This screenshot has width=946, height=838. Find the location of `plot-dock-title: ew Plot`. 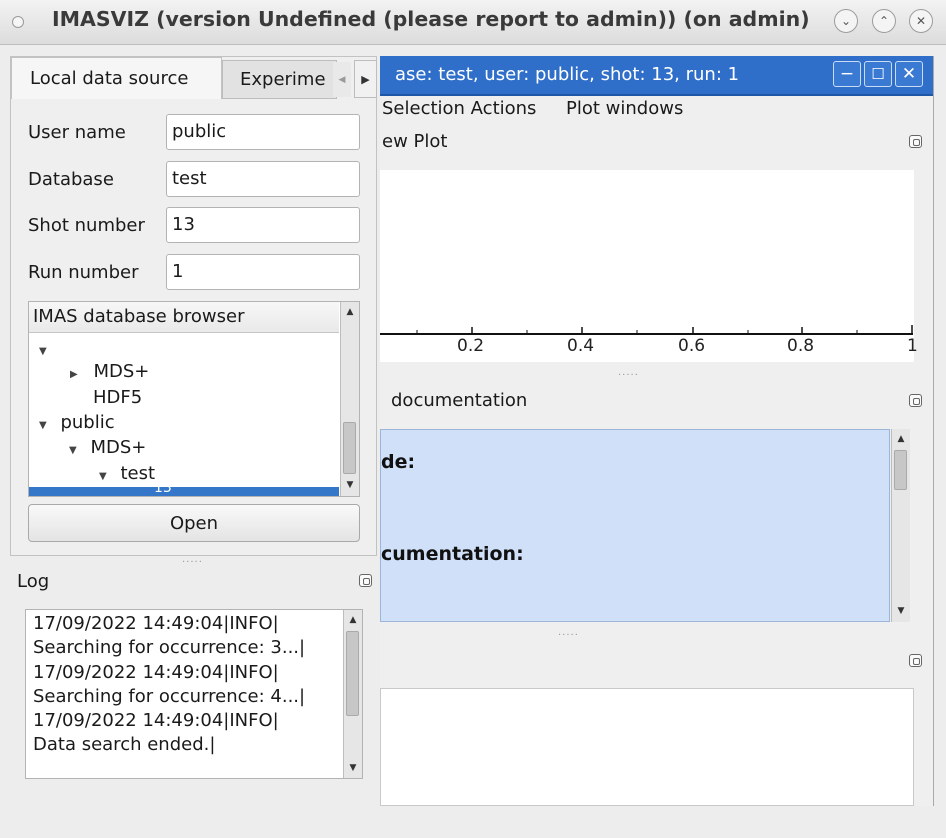

plot-dock-title: ew Plot is located at coordinates (415, 141).